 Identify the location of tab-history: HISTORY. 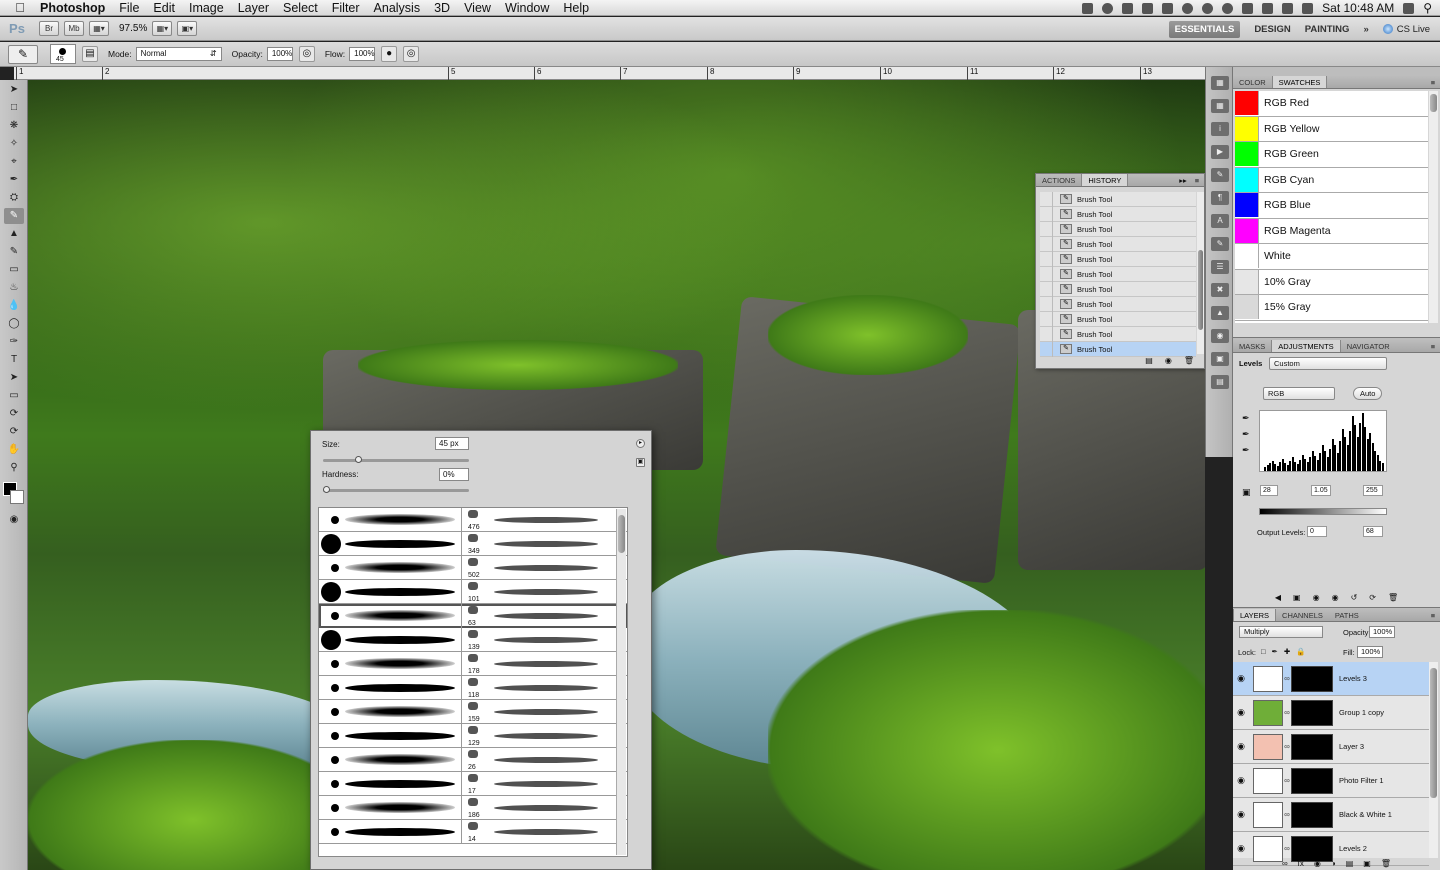
(1105, 180).